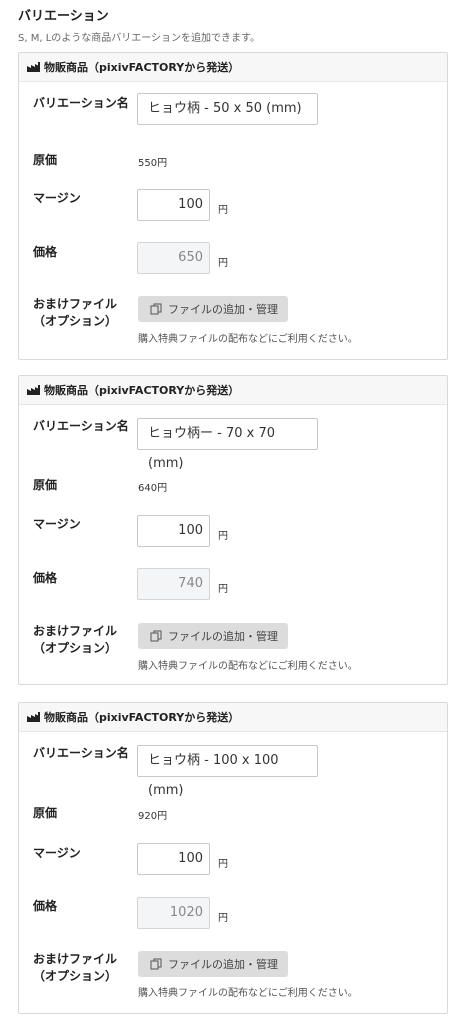 The width and height of the screenshot is (468, 1024). Describe the element at coordinates (139, 38) in the screenshot. I see `section-description: S, M, Lのような商品バリエーションを追加できます。` at that location.